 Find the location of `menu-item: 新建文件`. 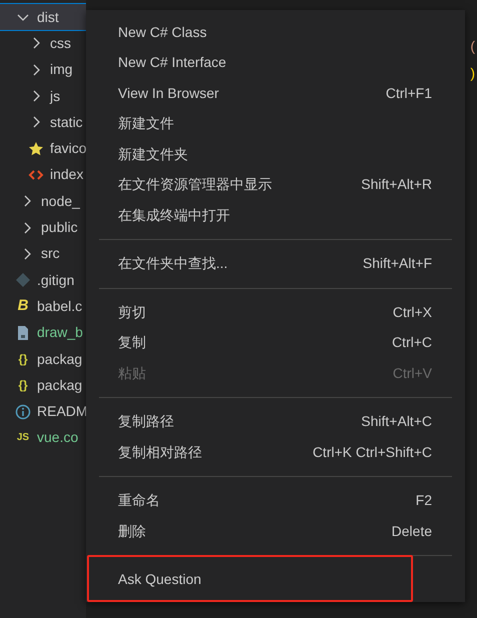

menu-item: 新建文件 is located at coordinates (275, 123).